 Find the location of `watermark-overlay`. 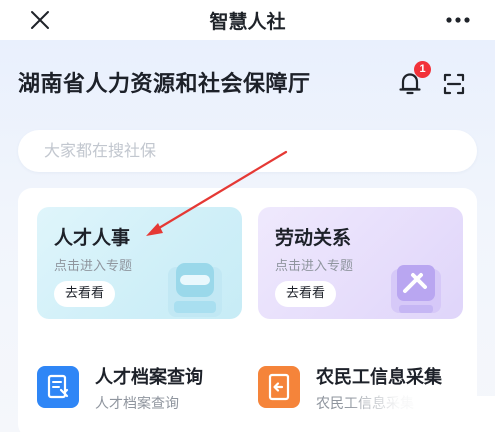

watermark-overlay is located at coordinates (420, 414).